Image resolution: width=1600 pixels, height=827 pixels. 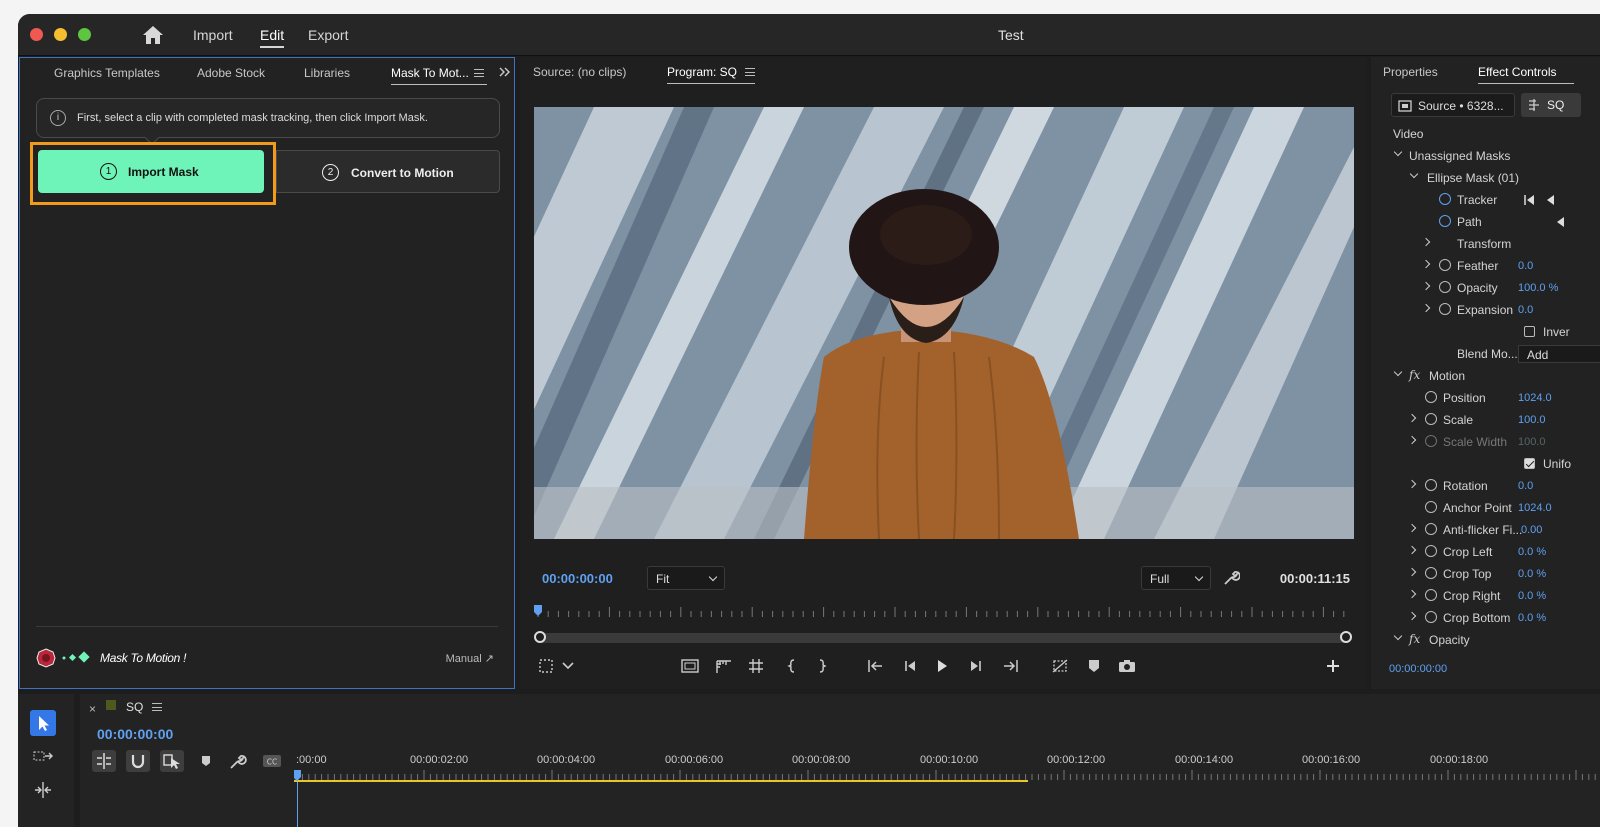 What do you see at coordinates (942, 666) in the screenshot?
I see `play-icon` at bounding box center [942, 666].